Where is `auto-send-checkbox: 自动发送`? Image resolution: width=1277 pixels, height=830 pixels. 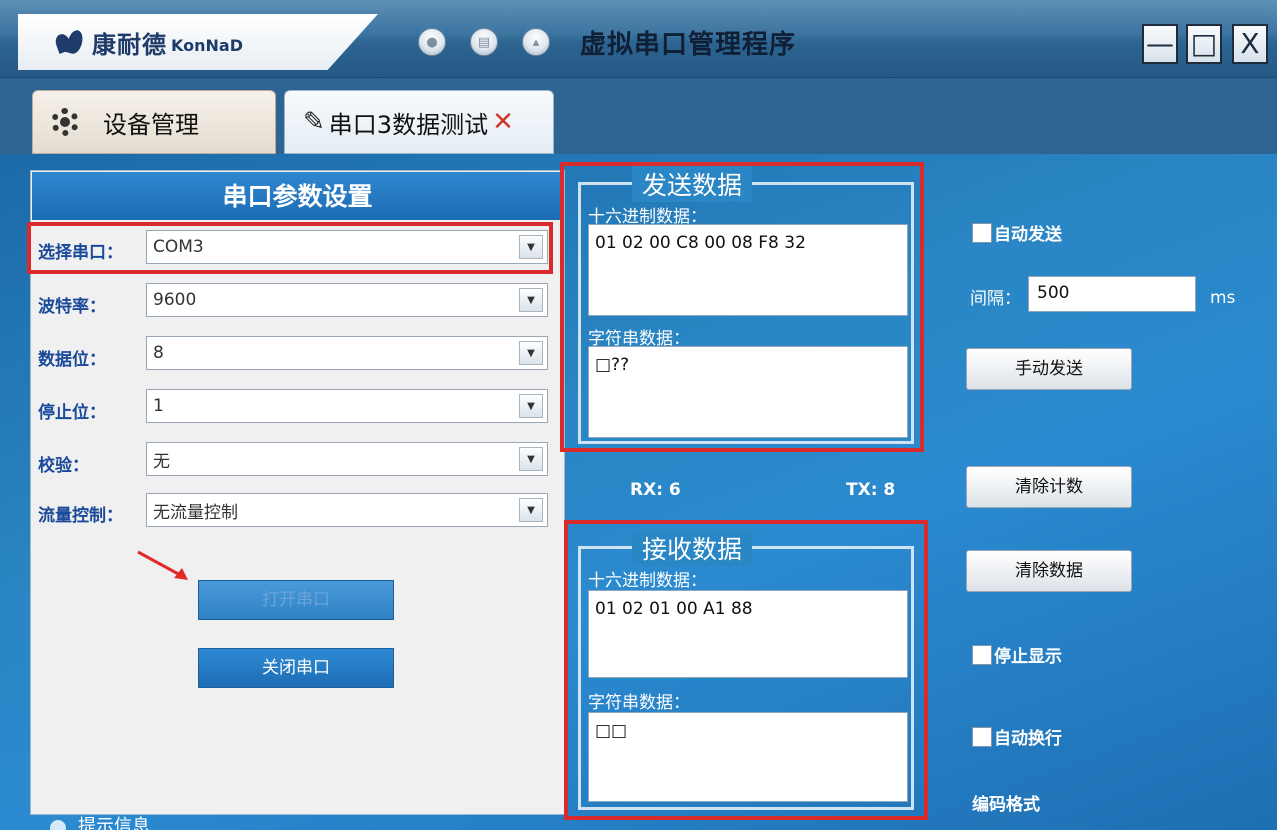 auto-send-checkbox: 自动发送 is located at coordinates (1017, 232).